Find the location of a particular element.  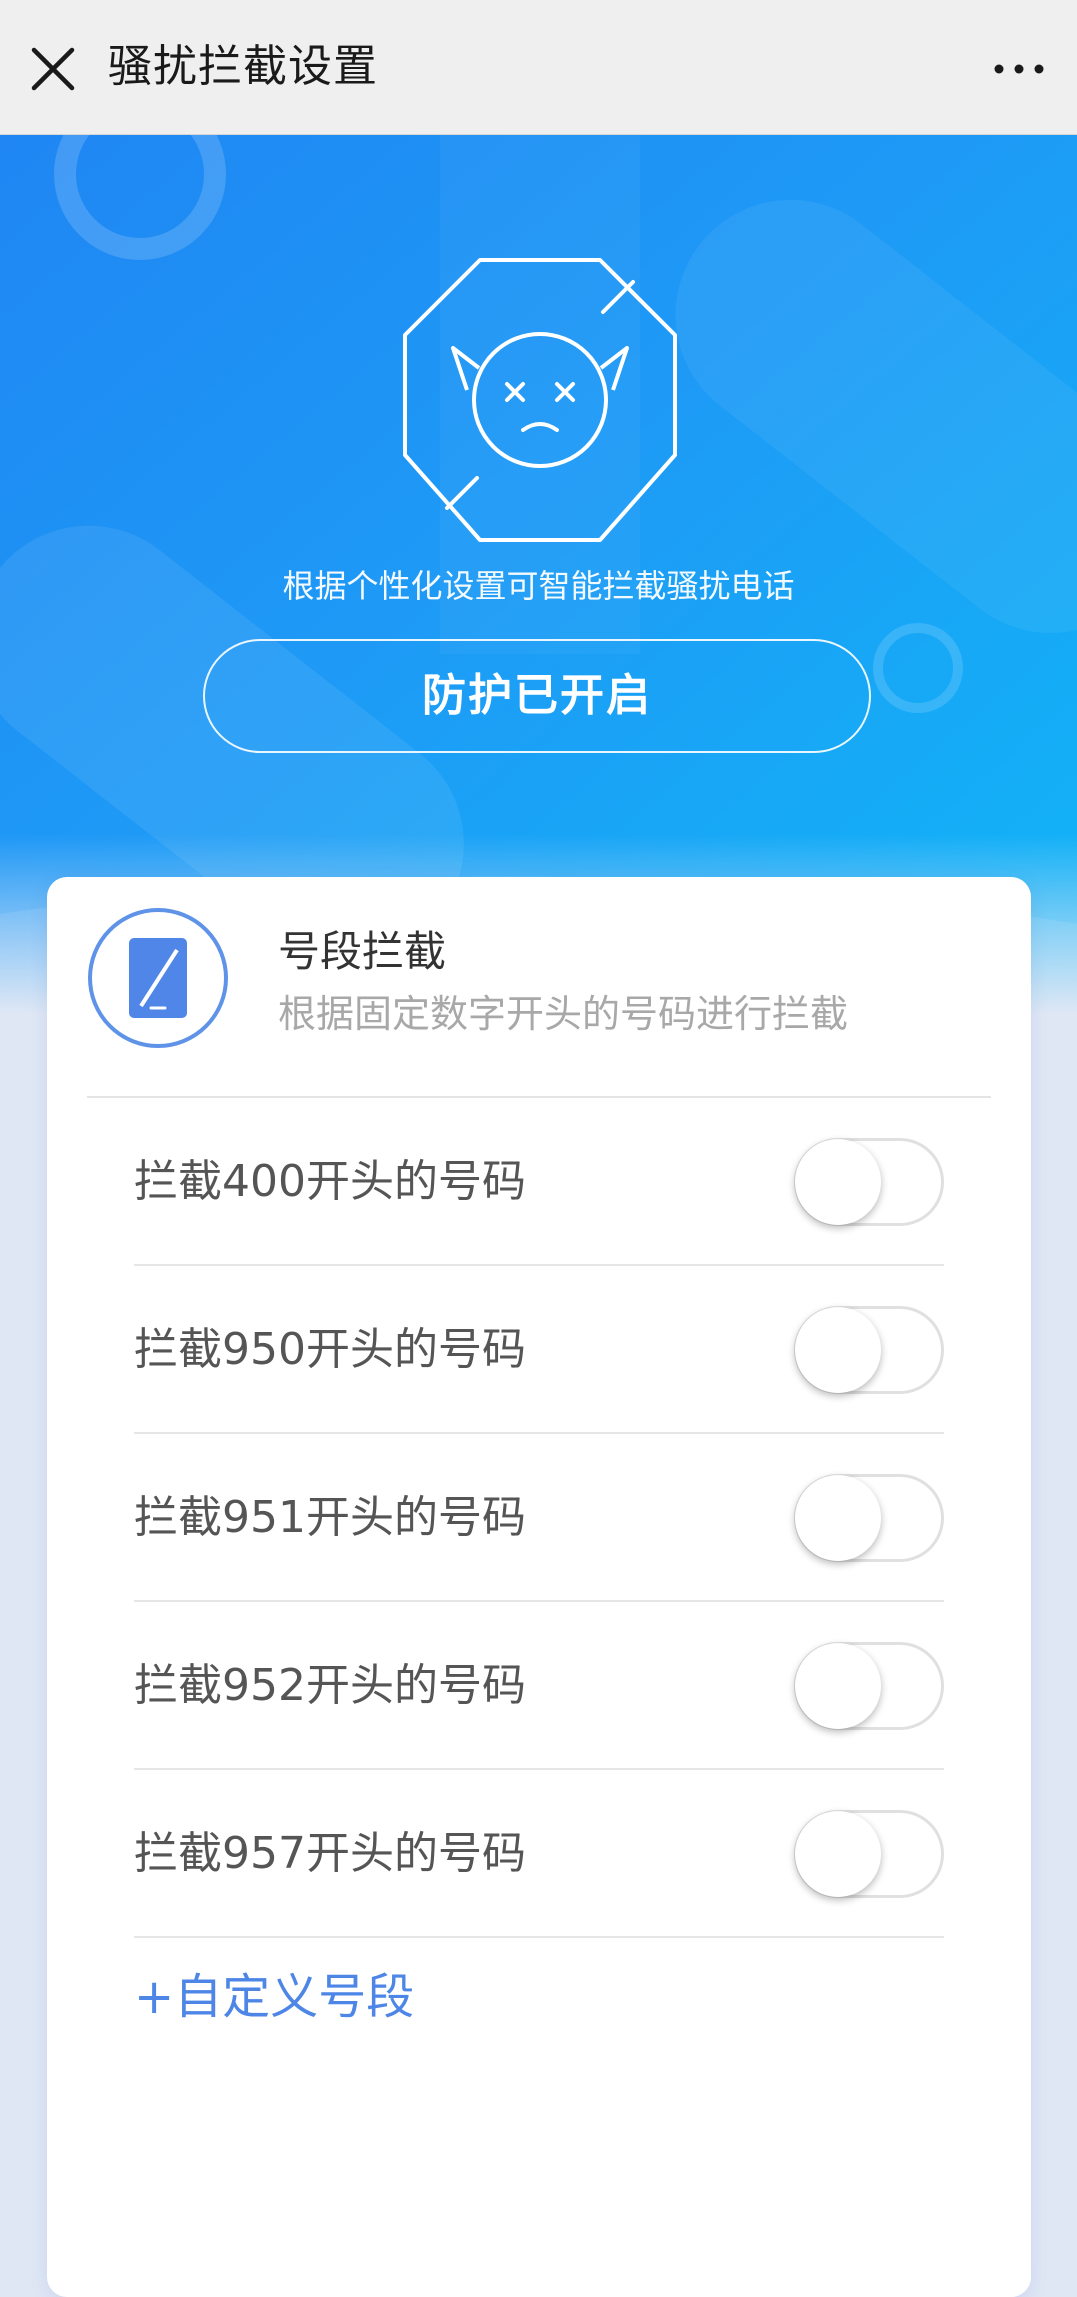

prefix-row-label: 拦截951开头的号码 is located at coordinates (330, 1517).